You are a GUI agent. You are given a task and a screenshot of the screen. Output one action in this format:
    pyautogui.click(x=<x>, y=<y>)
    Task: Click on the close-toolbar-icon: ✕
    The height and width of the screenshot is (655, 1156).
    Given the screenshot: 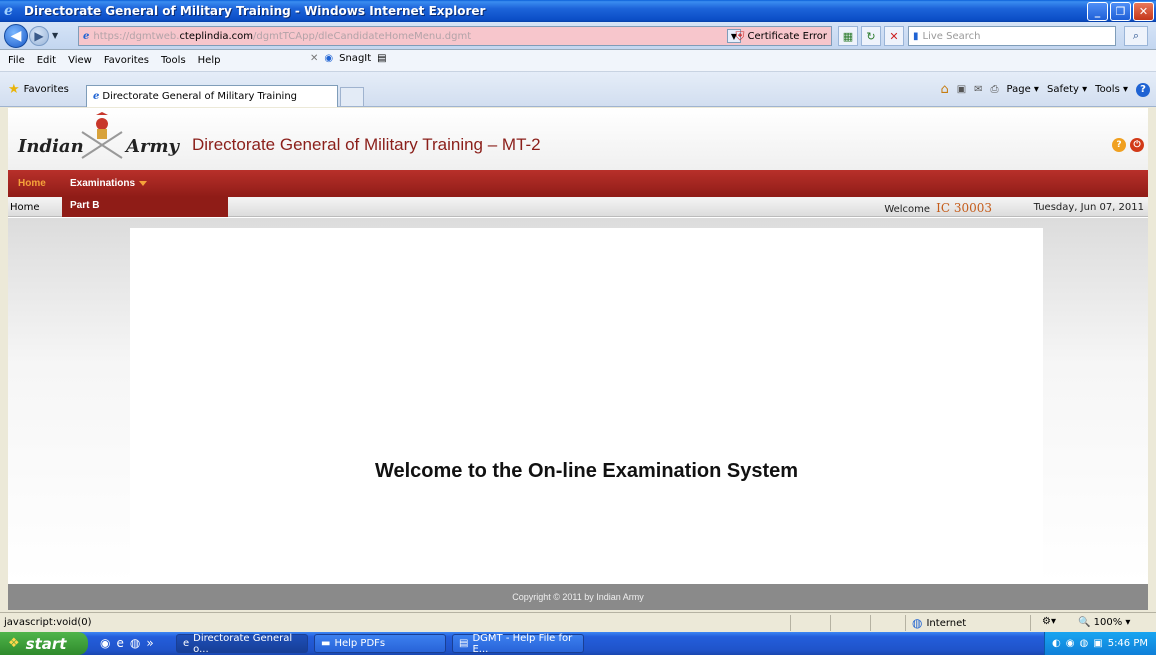 What is the action you would take?
    pyautogui.click(x=314, y=58)
    